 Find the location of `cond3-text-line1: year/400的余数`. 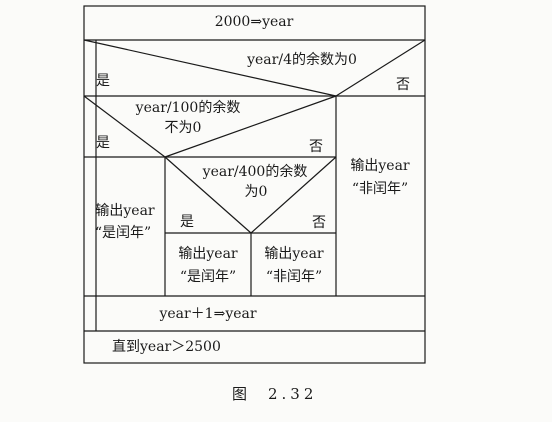

cond3-text-line1: year/400的余数 is located at coordinates (255, 172).